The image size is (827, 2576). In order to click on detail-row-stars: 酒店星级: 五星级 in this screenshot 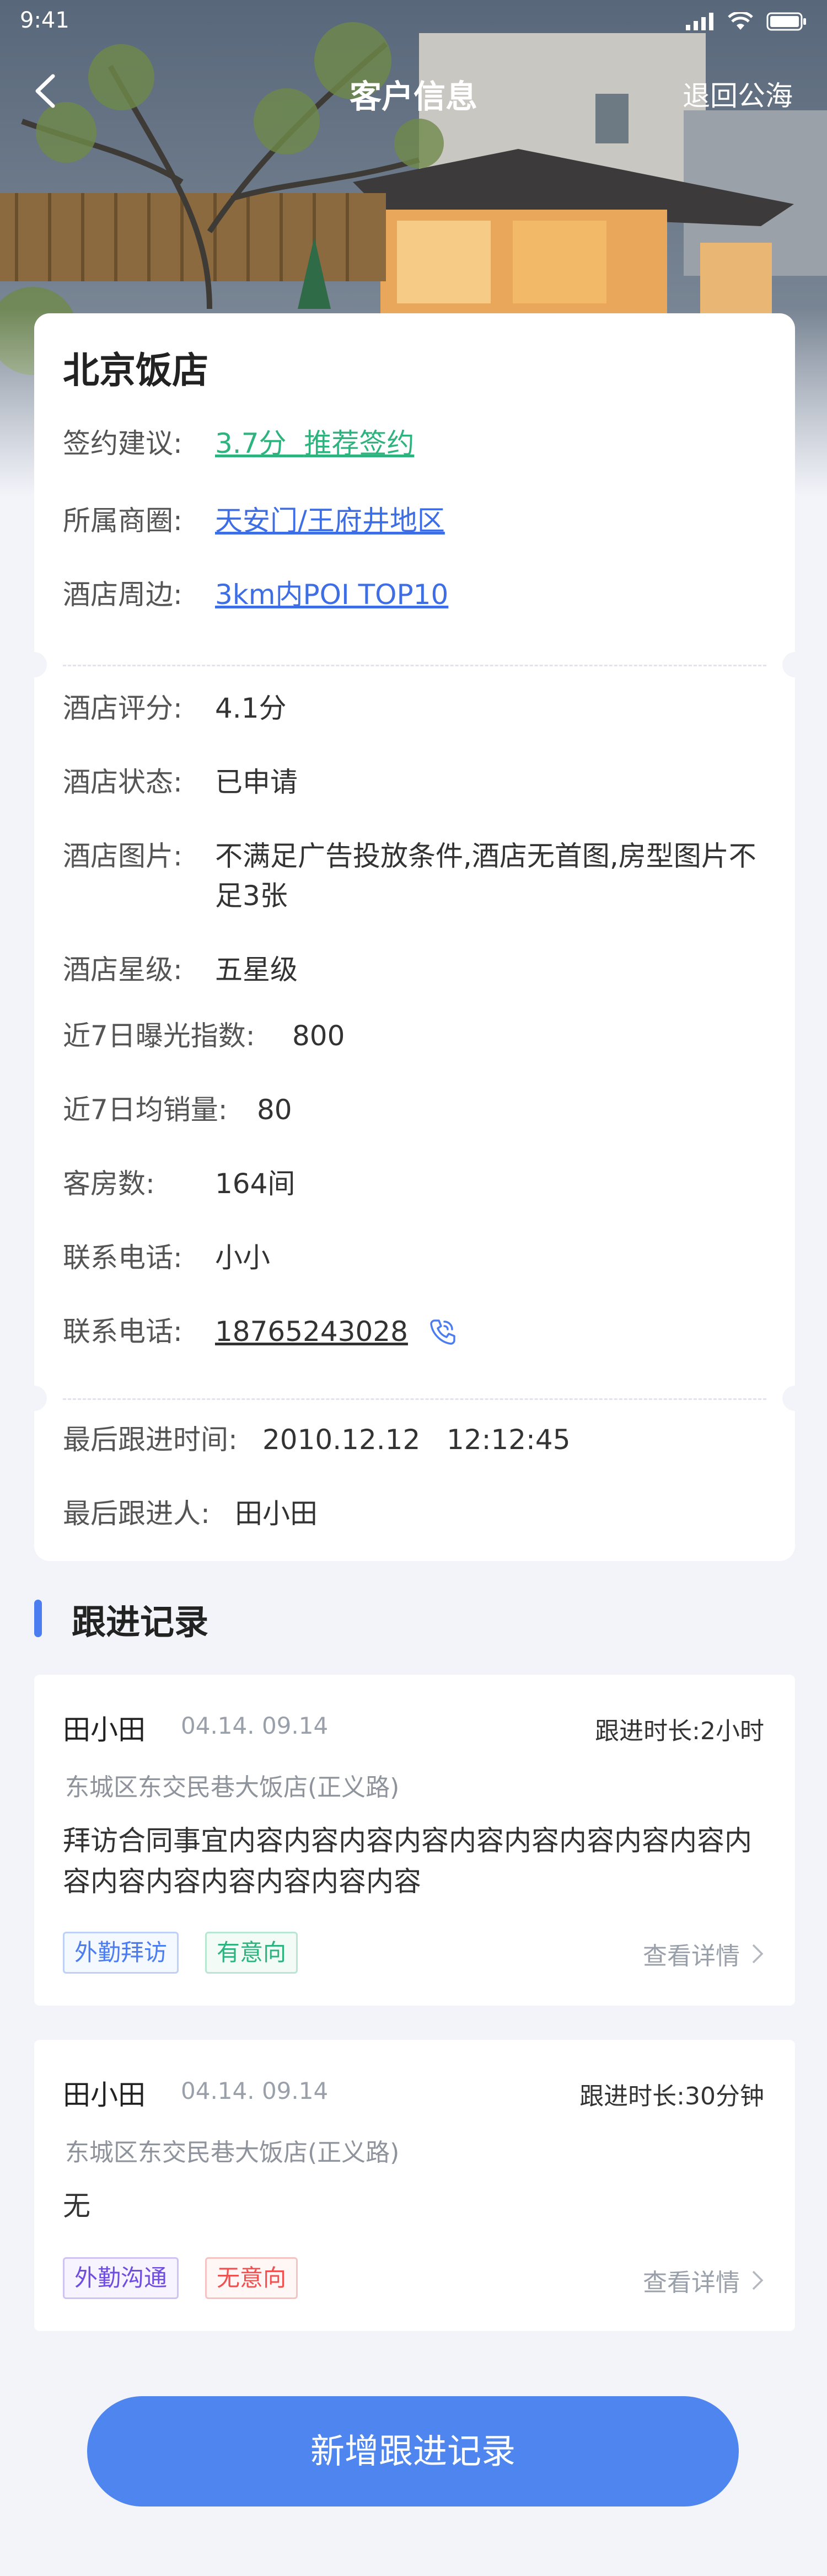, I will do `click(181, 970)`.